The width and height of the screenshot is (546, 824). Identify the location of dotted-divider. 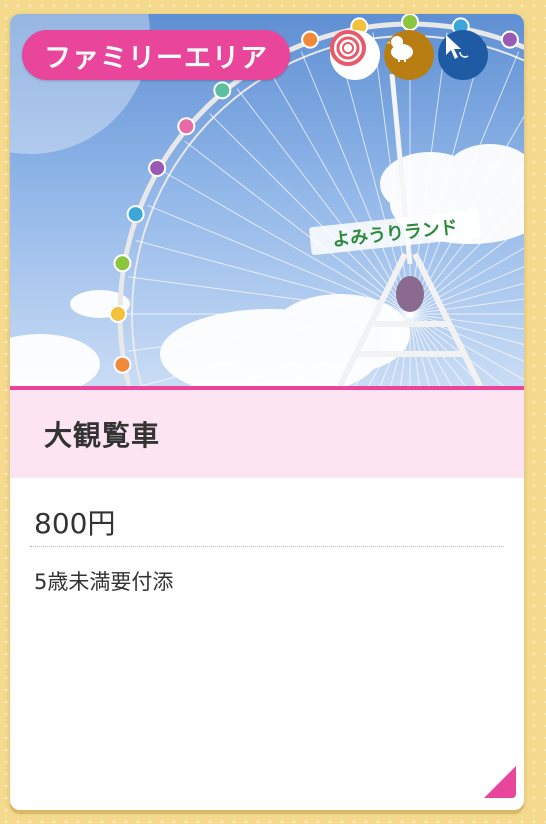
(267, 546).